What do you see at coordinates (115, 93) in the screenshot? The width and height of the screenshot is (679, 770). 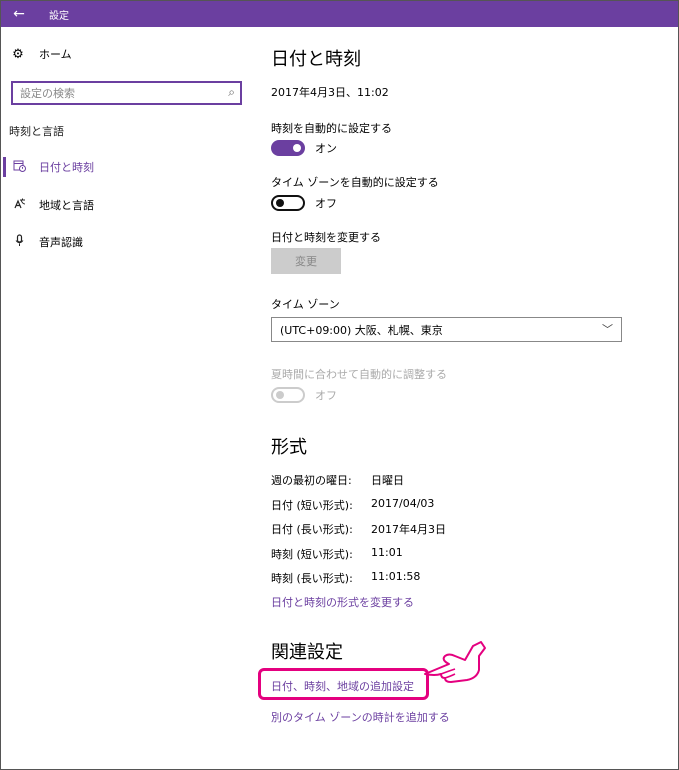 I see `search-input` at bounding box center [115, 93].